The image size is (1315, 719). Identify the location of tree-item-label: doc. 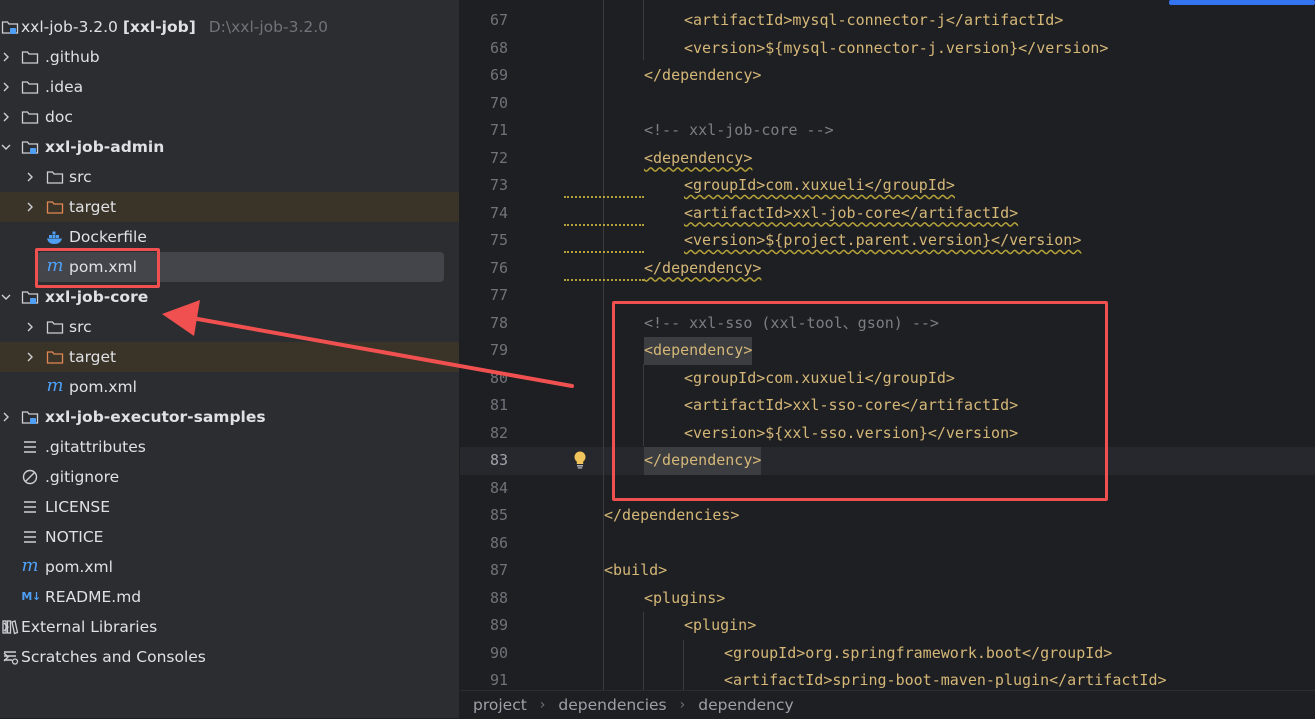
(59, 117).